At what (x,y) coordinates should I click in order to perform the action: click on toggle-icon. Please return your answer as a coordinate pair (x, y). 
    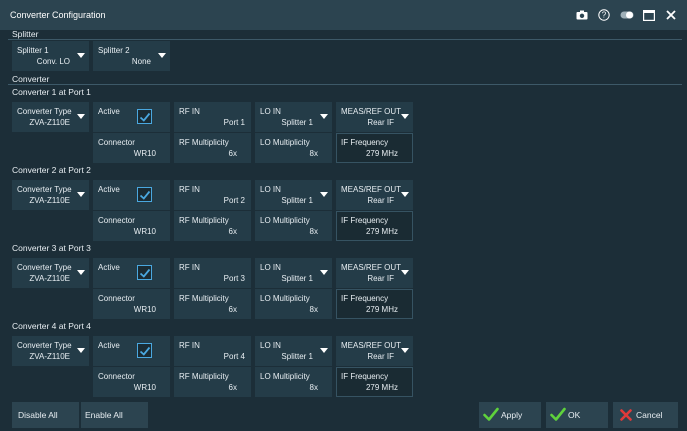
    Looking at the image, I should click on (627, 15).